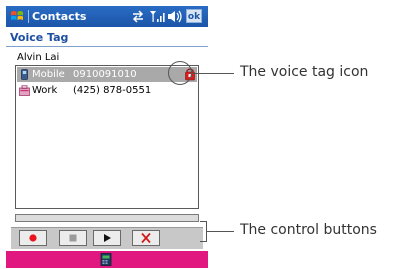 This screenshot has height=269, width=411. What do you see at coordinates (105, 74) in the screenshot?
I see `number-value: 0910091010` at bounding box center [105, 74].